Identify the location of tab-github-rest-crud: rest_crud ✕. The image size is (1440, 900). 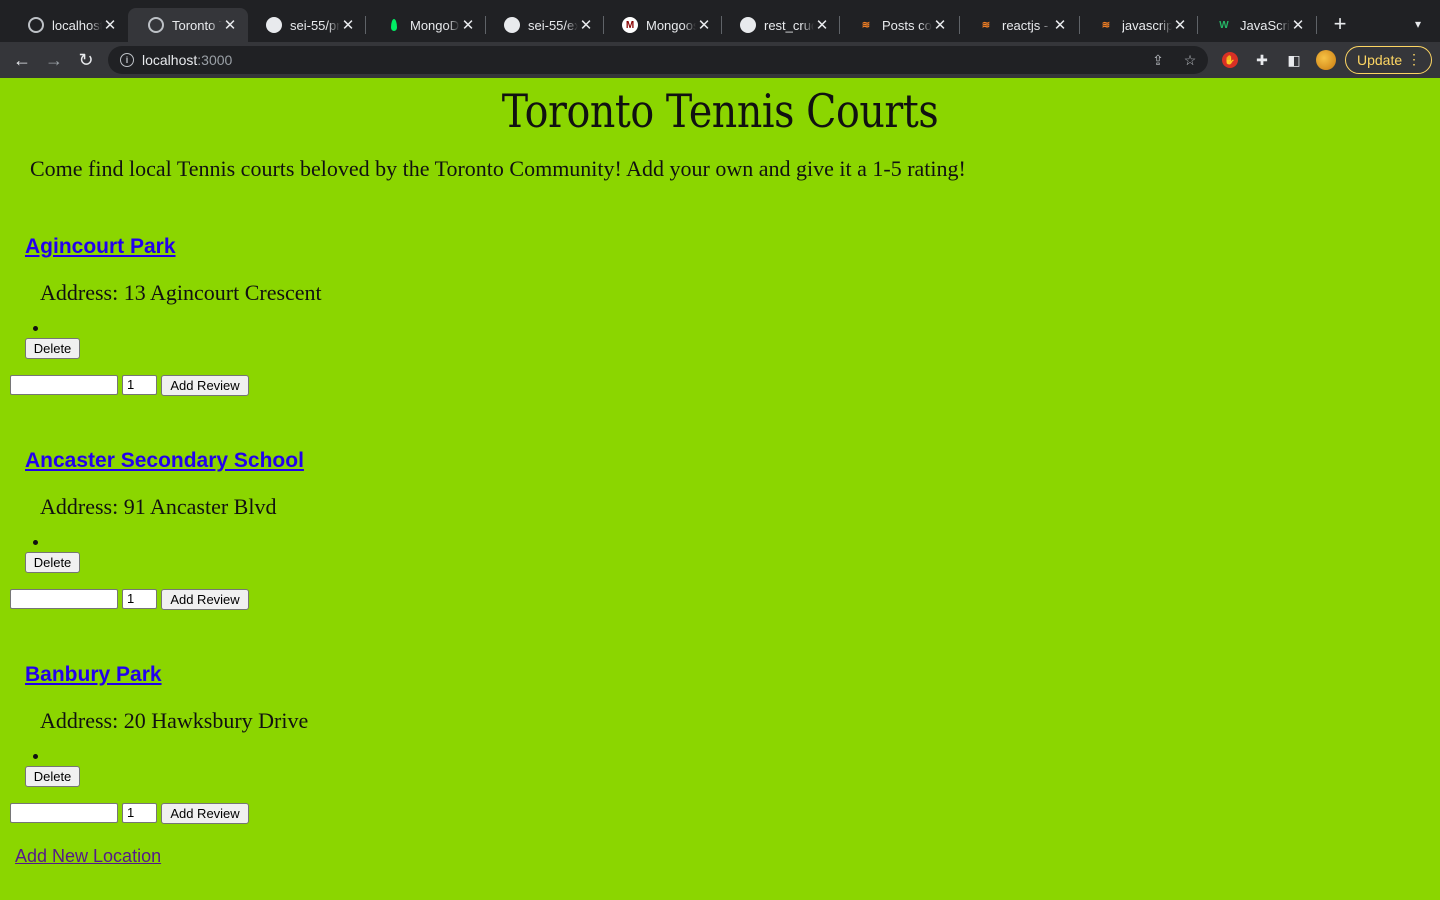
(780, 25).